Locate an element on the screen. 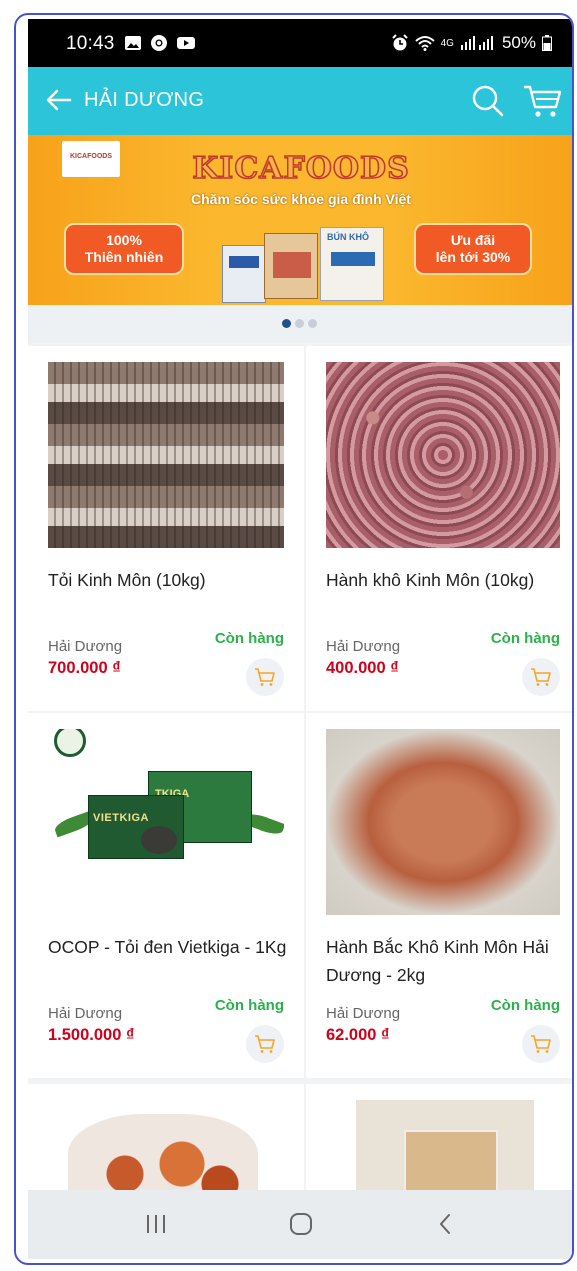 This screenshot has height=1271, width=577. status-time: 10:43 is located at coordinates (90, 43).